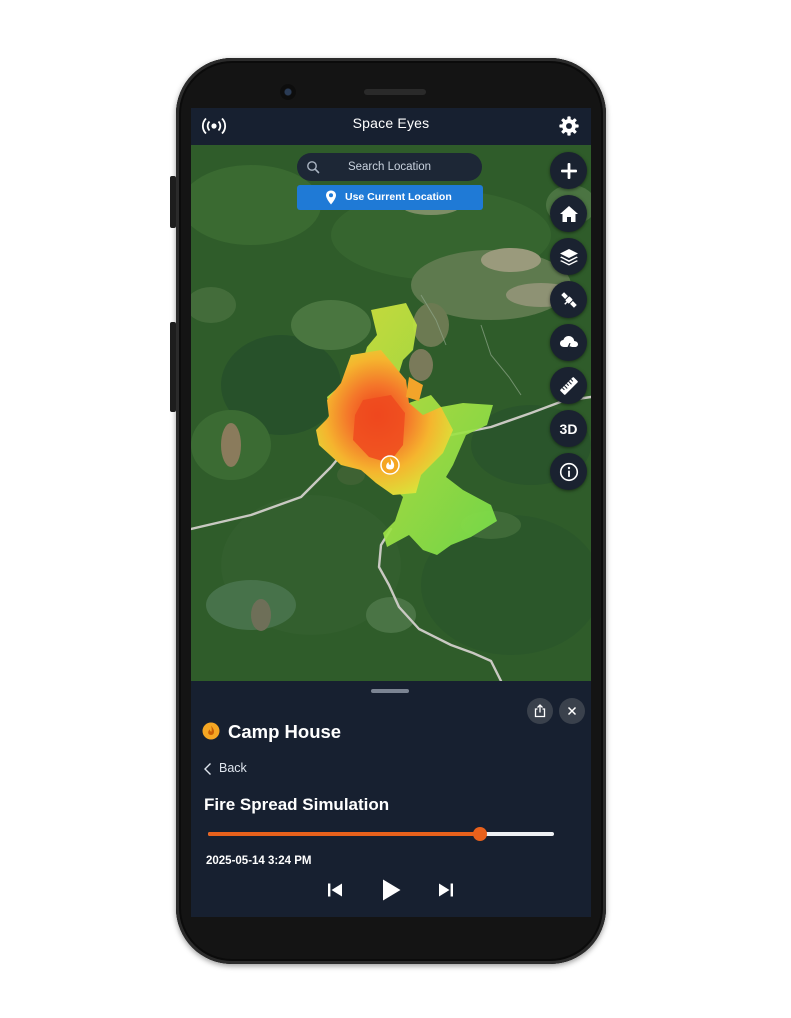 The height and width of the screenshot is (1018, 791). I want to click on skip-next-icon, so click(446, 890).